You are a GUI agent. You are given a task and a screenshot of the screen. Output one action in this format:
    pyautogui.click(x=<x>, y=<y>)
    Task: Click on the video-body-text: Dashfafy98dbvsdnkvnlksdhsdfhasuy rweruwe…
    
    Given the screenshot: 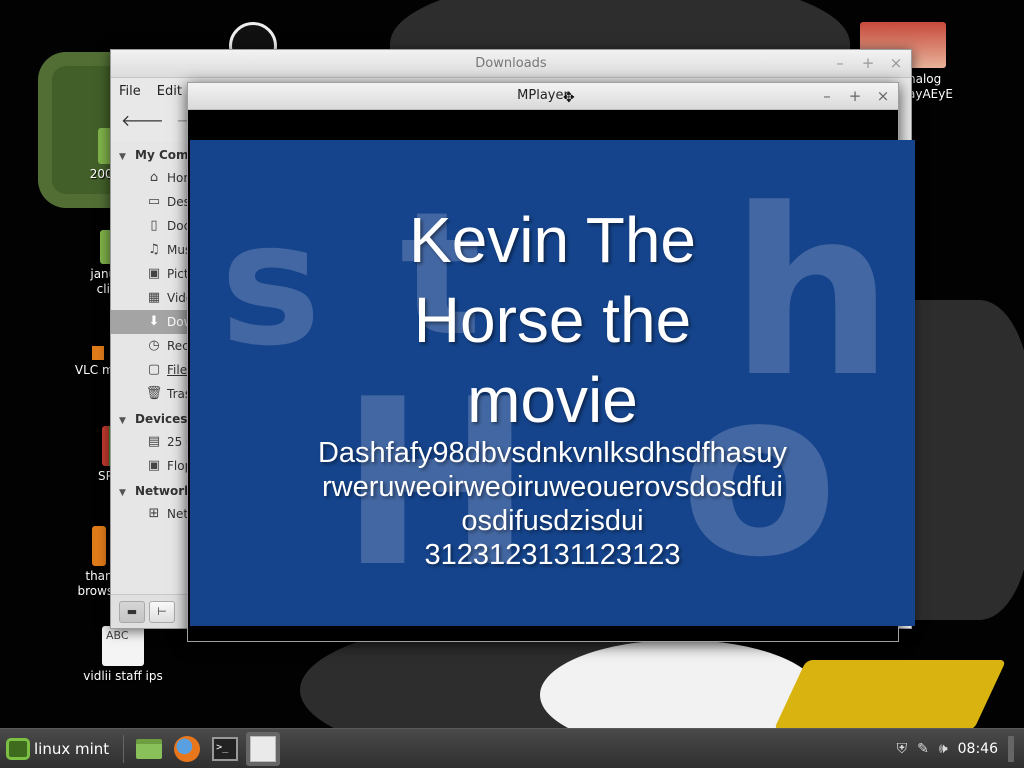 What is the action you would take?
    pyautogui.click(x=552, y=504)
    